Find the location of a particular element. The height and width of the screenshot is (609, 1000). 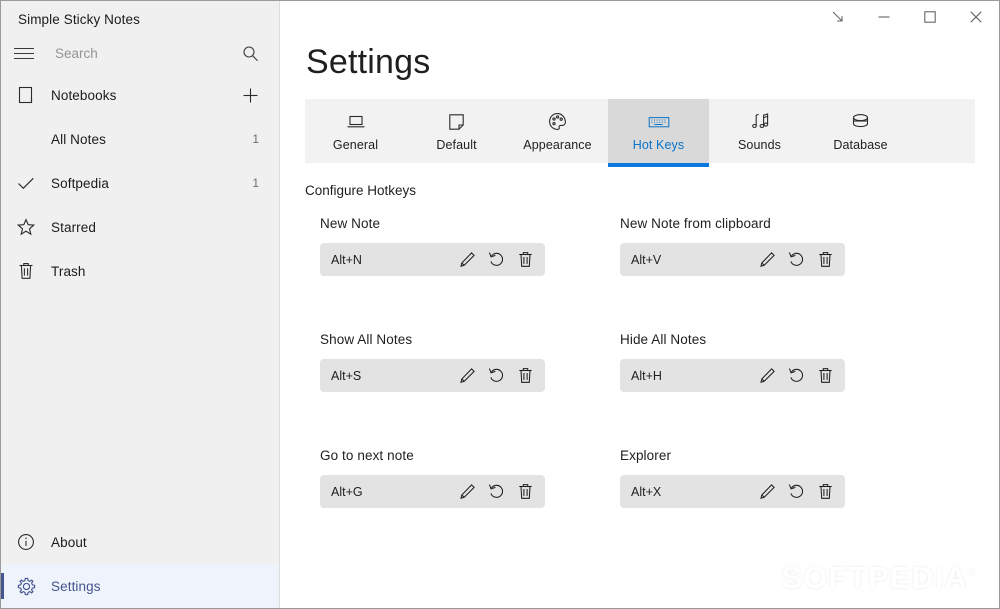

tab-label: Hot Keys is located at coordinates (658, 144).